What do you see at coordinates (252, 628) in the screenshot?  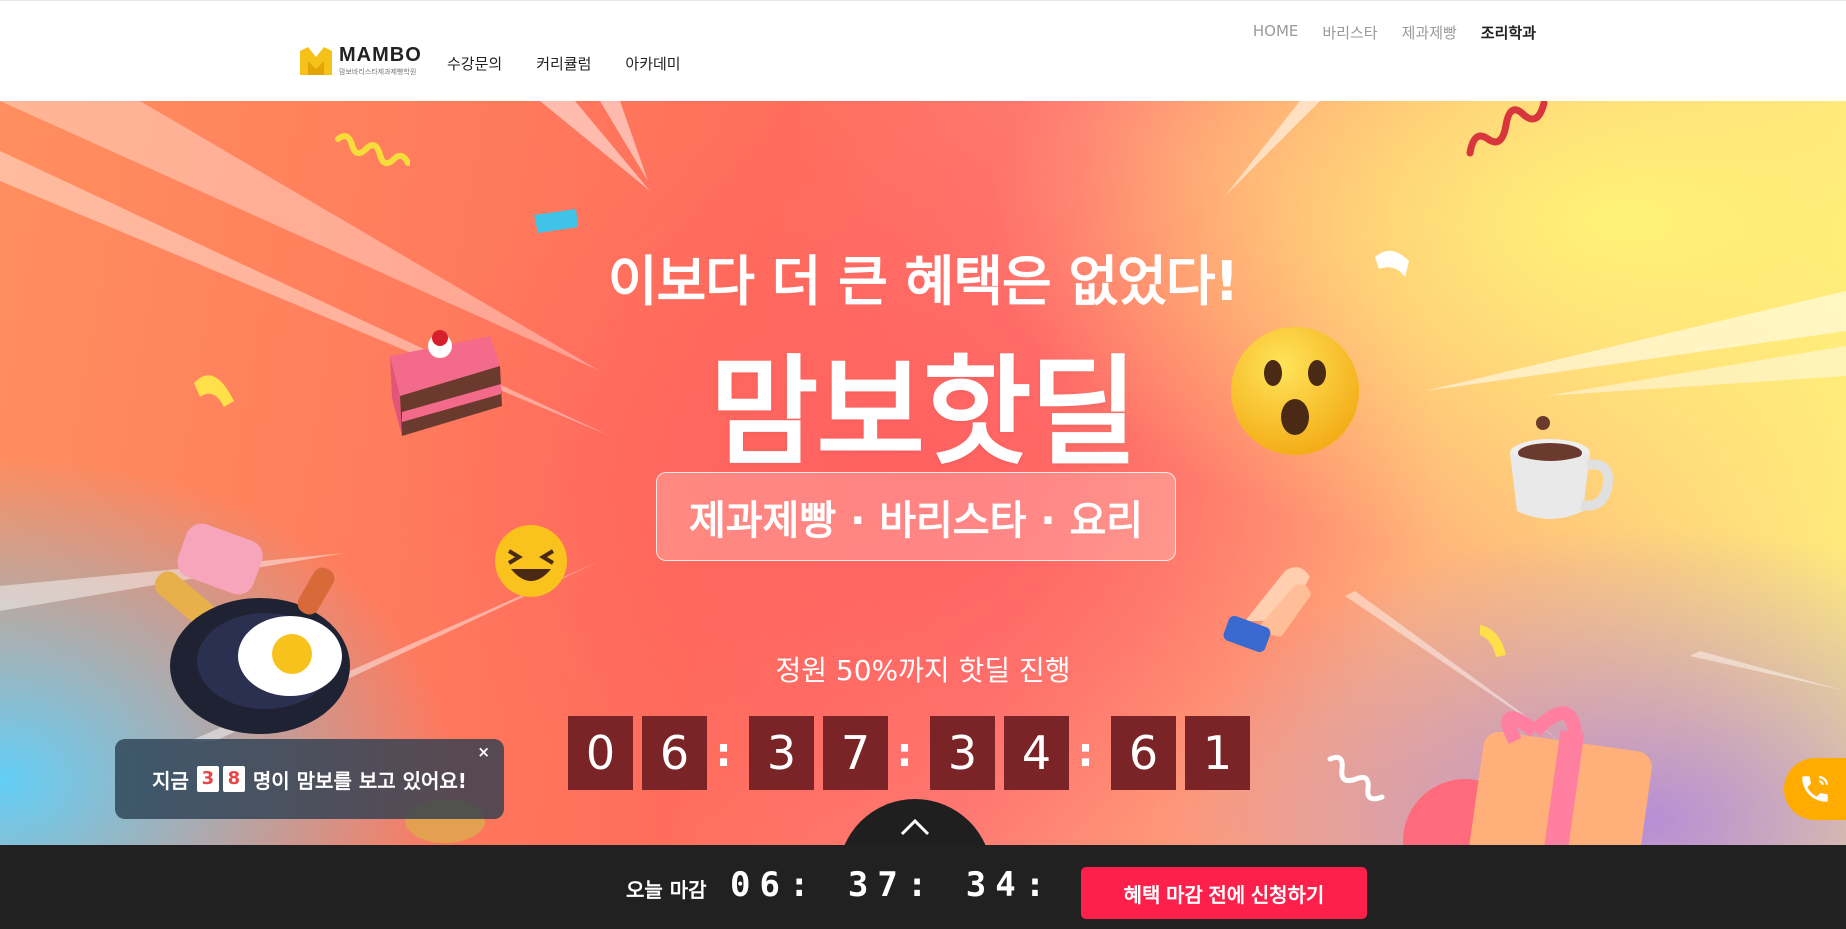 I see `frying-pan-illustration` at bounding box center [252, 628].